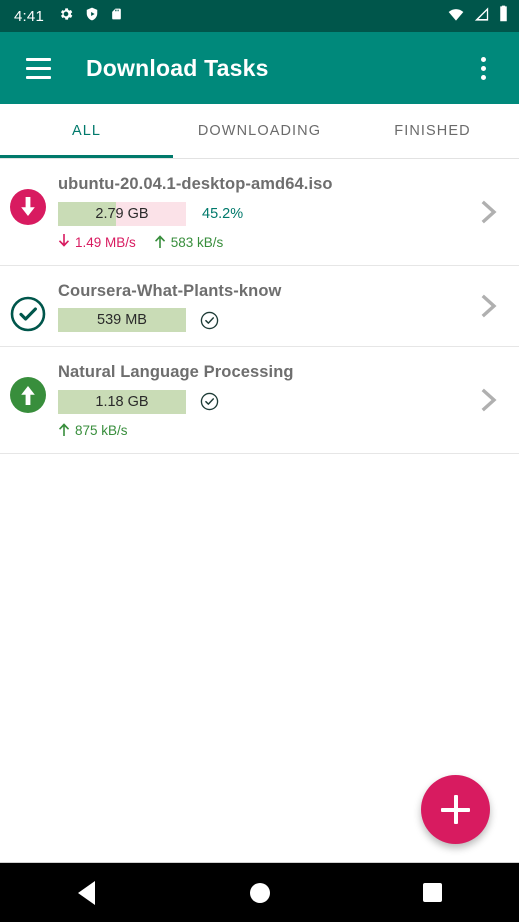  Describe the element at coordinates (483, 68) in the screenshot. I see `overflow-menu-icon` at that location.